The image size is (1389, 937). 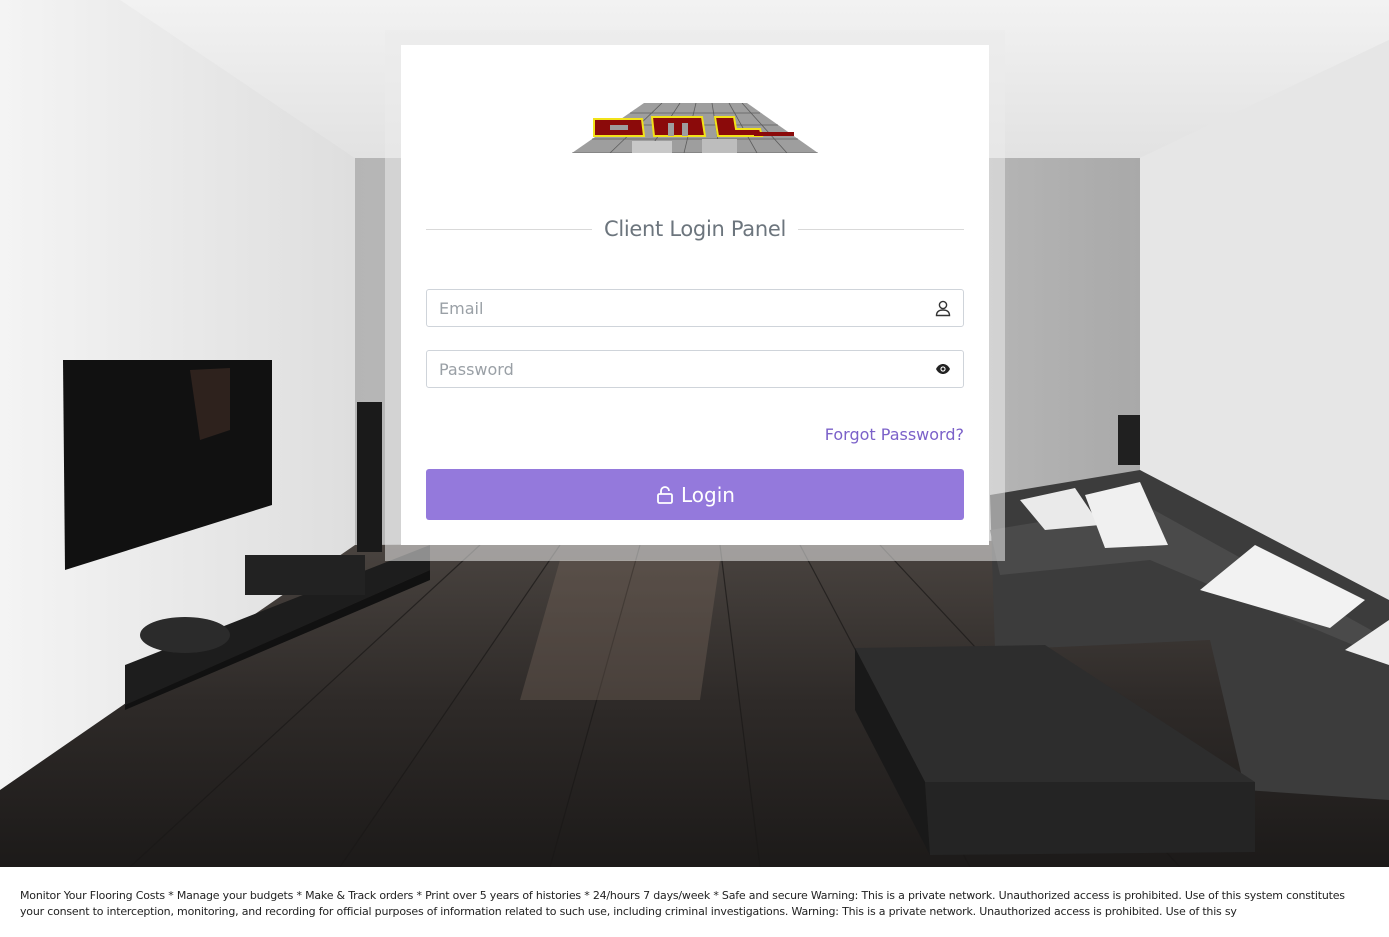 I want to click on email-field-group, so click(x=695, y=308).